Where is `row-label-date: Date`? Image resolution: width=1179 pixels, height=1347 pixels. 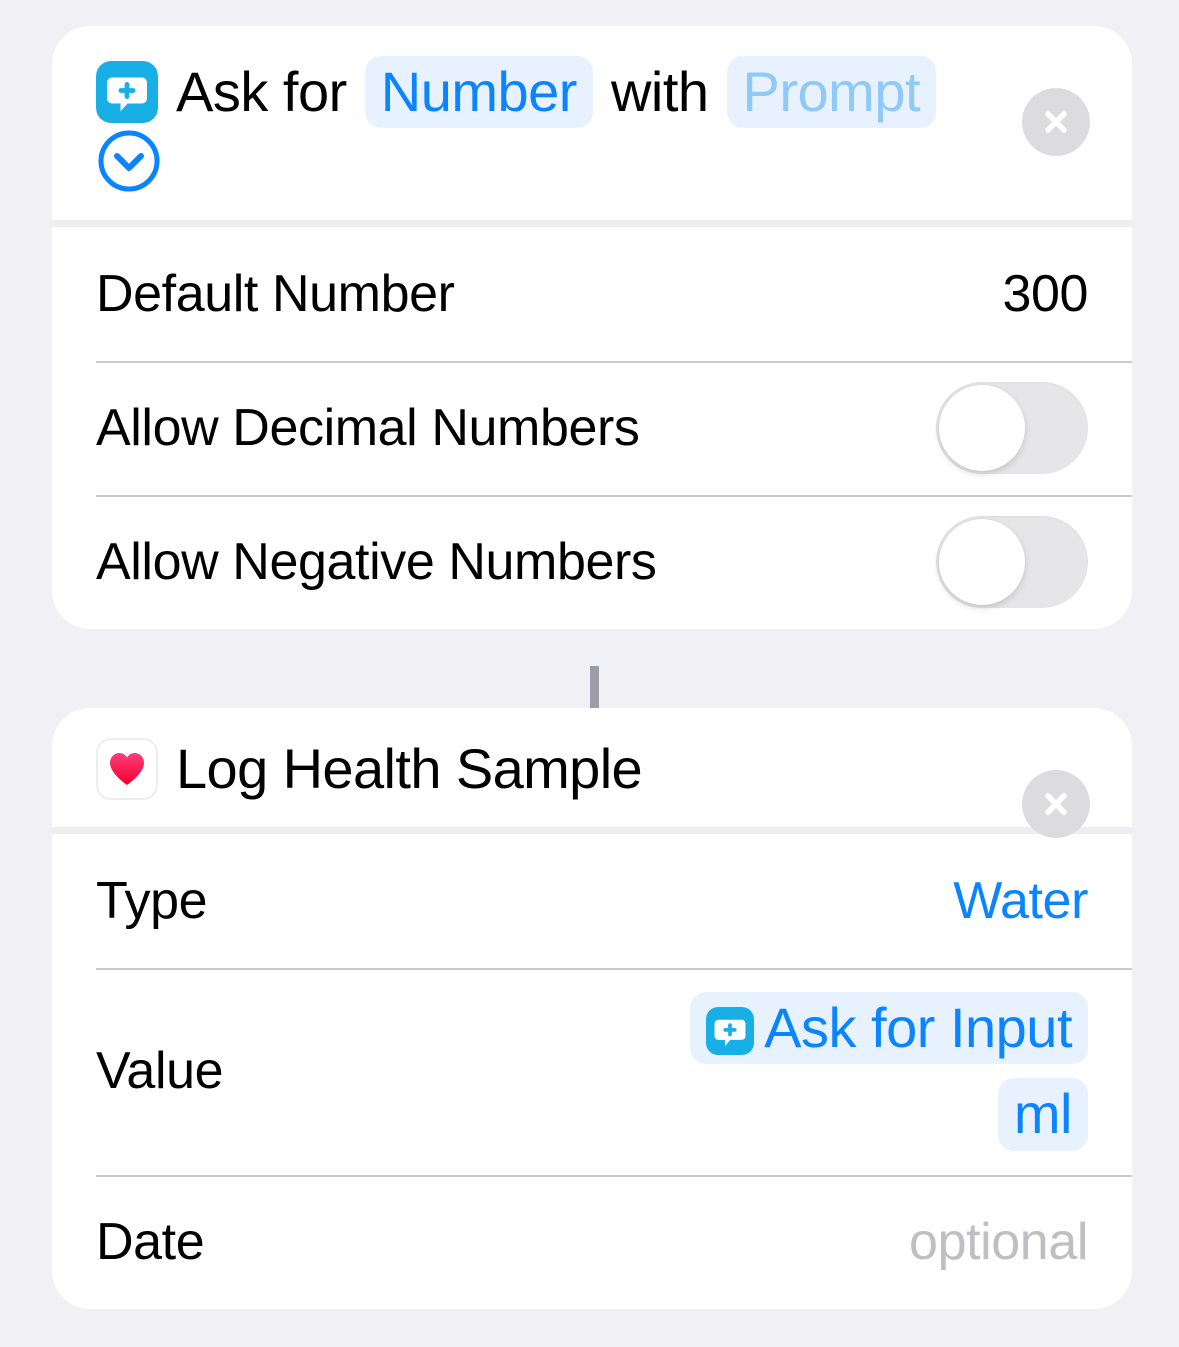 row-label-date: Date is located at coordinates (150, 1241).